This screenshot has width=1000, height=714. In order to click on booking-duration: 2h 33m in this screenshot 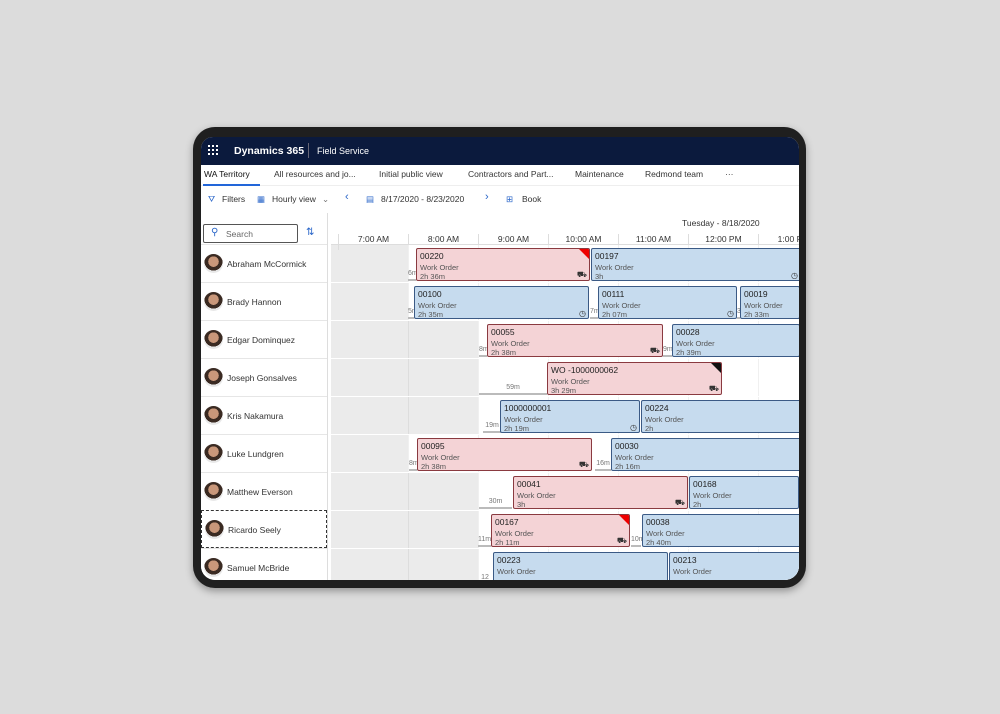, I will do `click(757, 314)`.